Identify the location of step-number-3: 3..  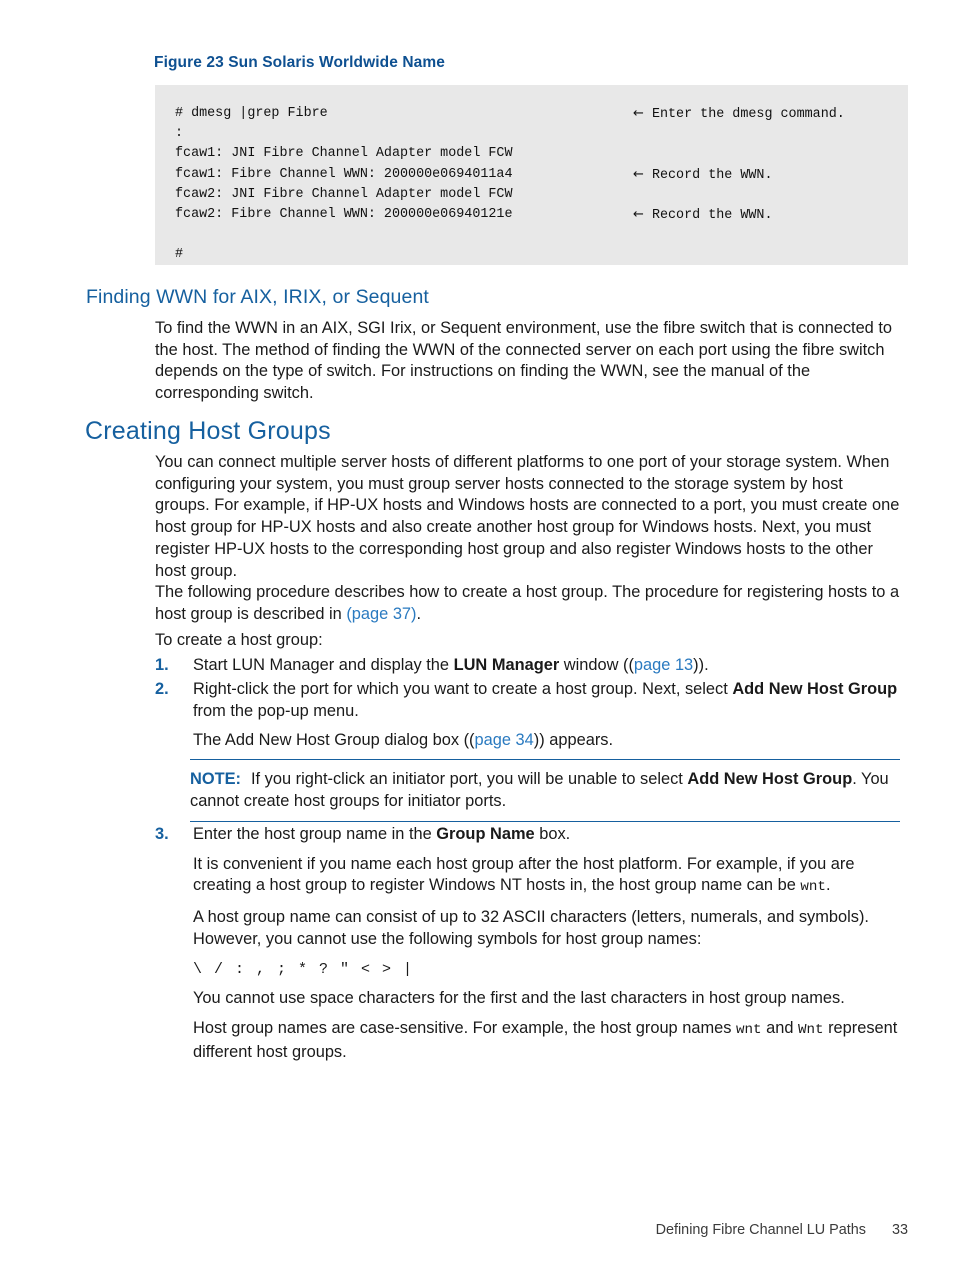
(162, 834).